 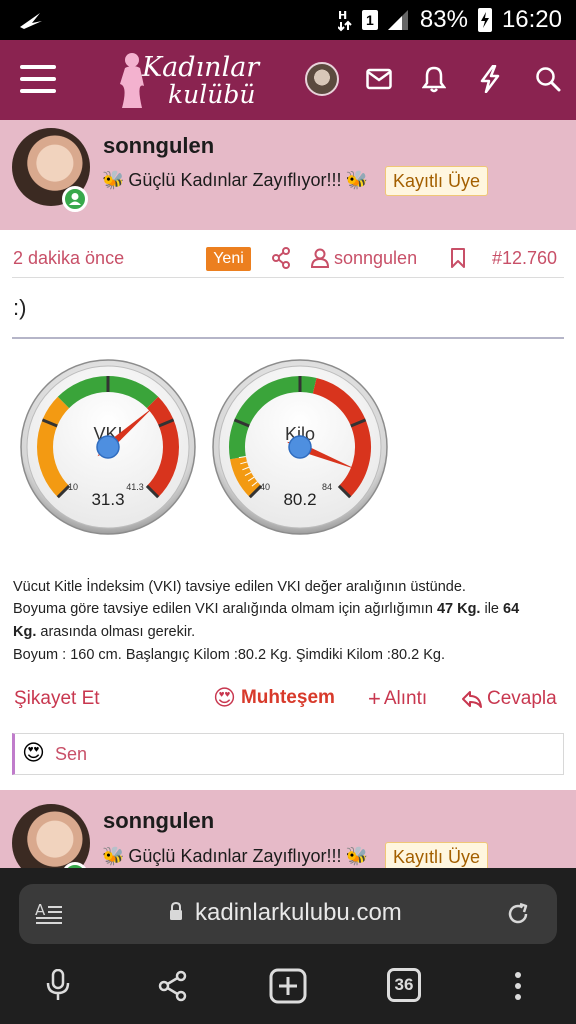 I want to click on bmi-info-line3: Kg. arasında olması gerekir., so click(x=104, y=632).